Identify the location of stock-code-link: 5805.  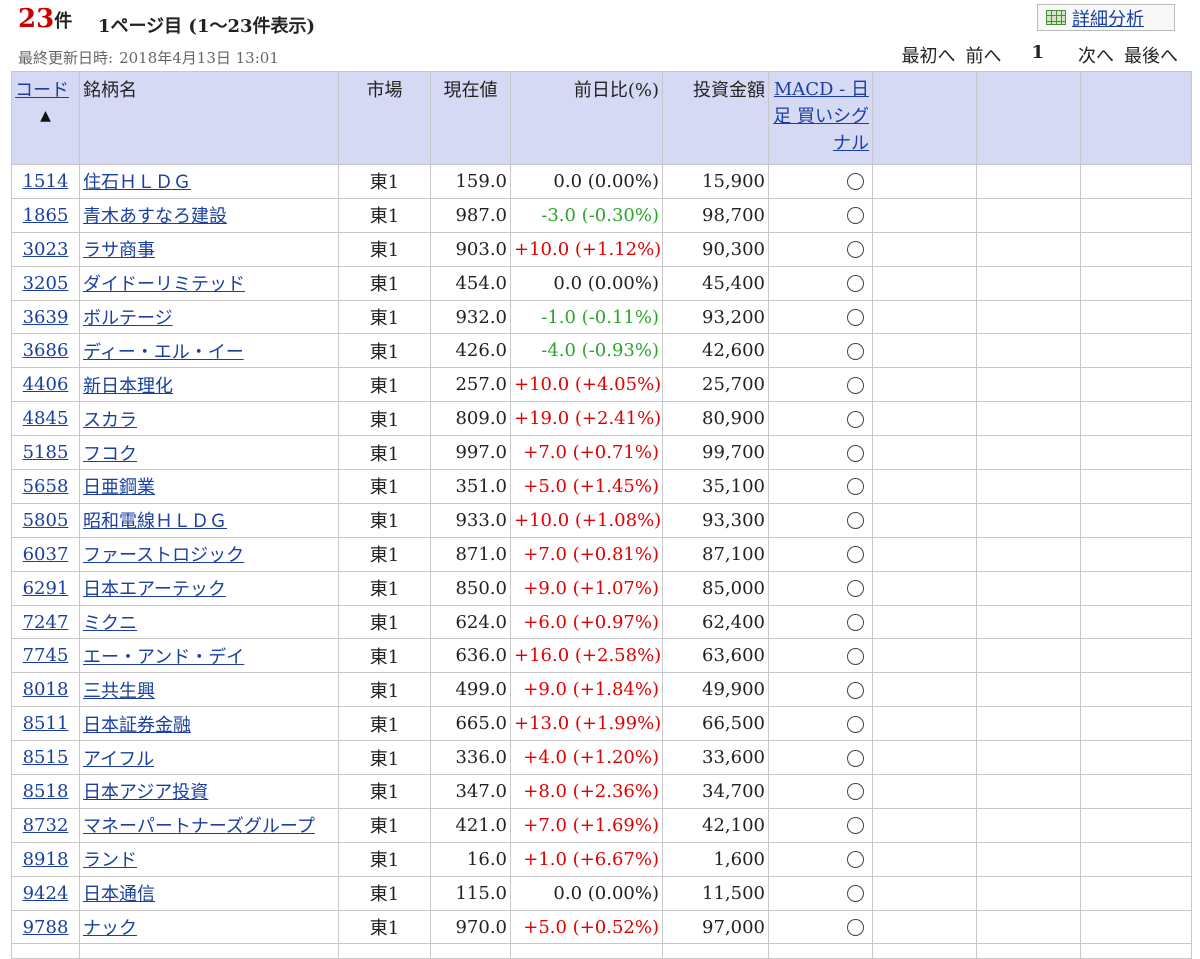
(46, 520).